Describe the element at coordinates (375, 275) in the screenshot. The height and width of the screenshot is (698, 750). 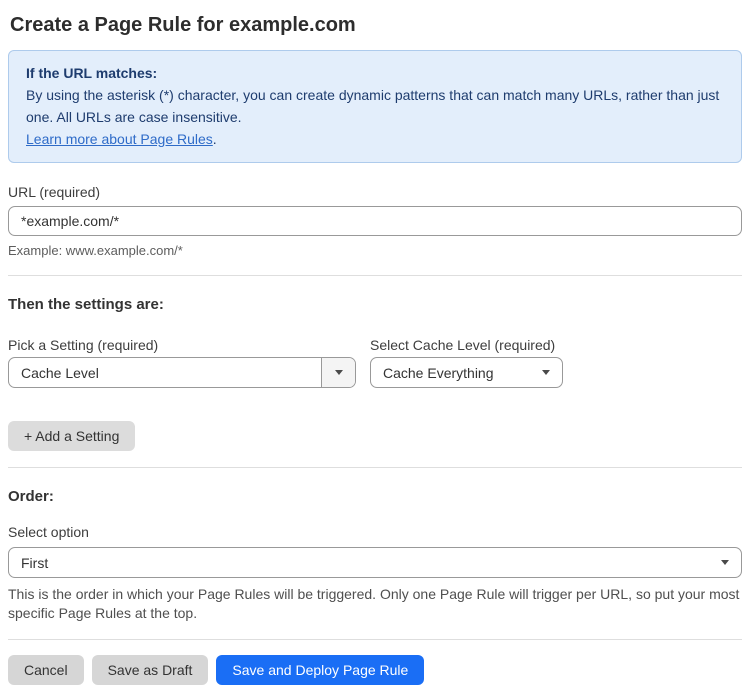
I see `divider-after-url` at that location.